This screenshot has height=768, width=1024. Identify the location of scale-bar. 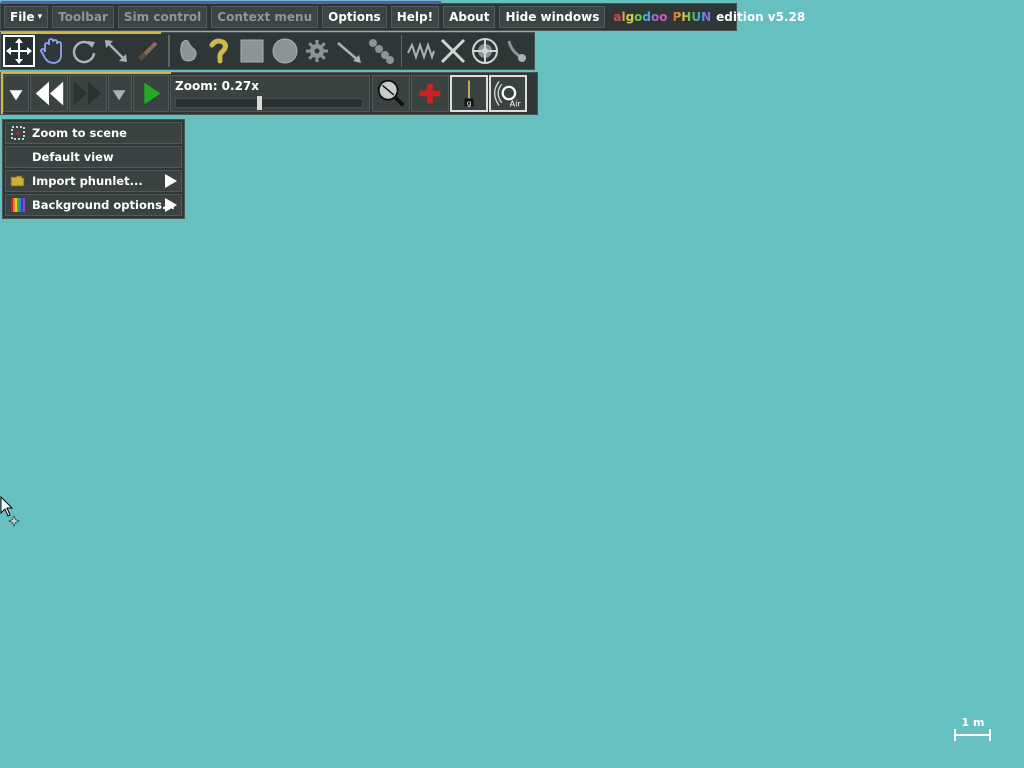
(972, 735).